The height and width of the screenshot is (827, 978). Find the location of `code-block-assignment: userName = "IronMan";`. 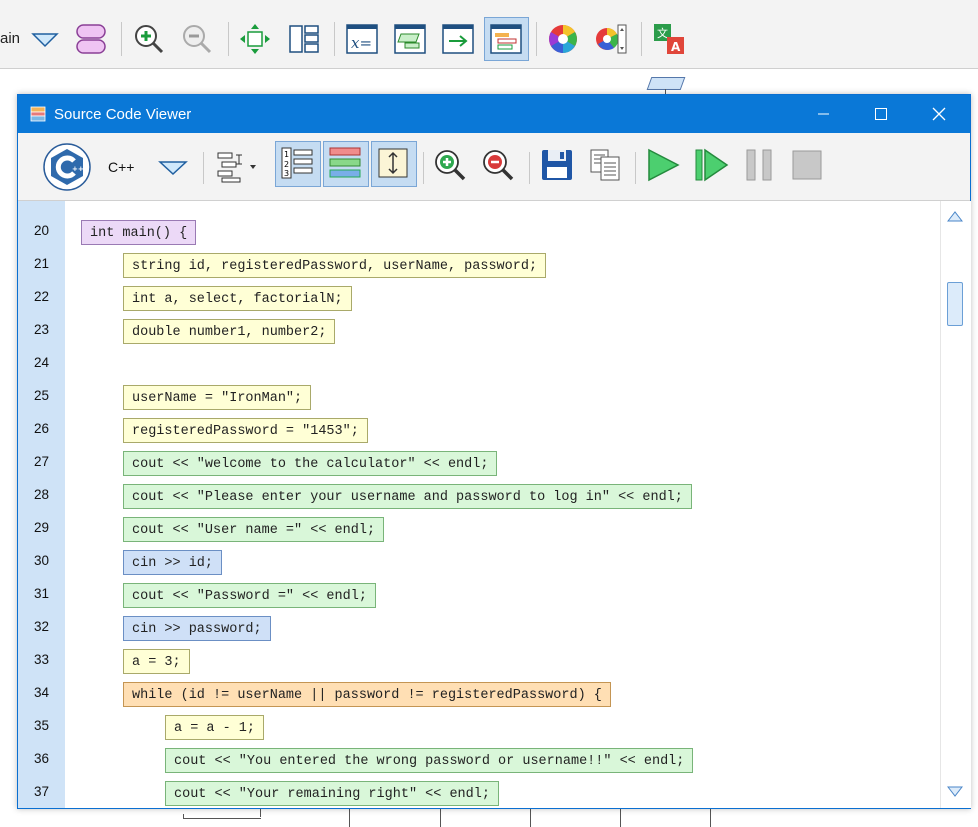

code-block-assignment: userName = "IronMan"; is located at coordinates (217, 397).